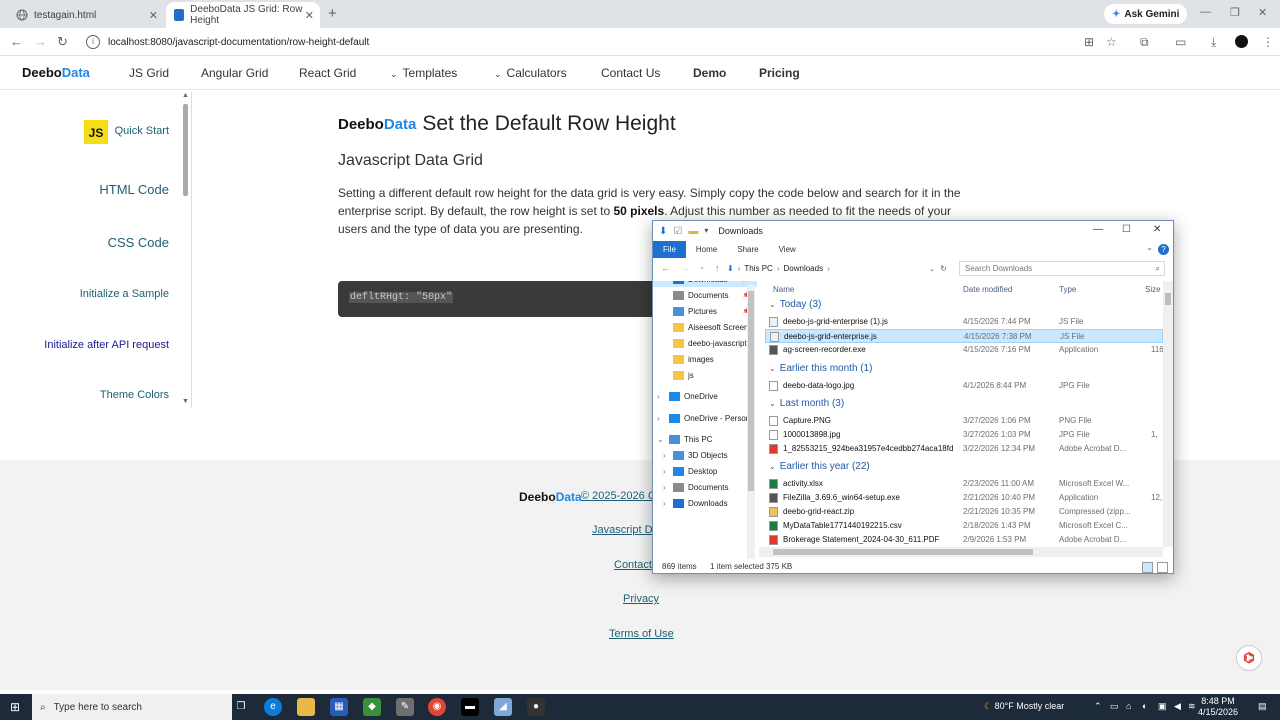 The width and height of the screenshot is (1280, 720). Describe the element at coordinates (106, 345) in the screenshot. I see `sidebar-item-initialize-api: Initialize after API request` at that location.